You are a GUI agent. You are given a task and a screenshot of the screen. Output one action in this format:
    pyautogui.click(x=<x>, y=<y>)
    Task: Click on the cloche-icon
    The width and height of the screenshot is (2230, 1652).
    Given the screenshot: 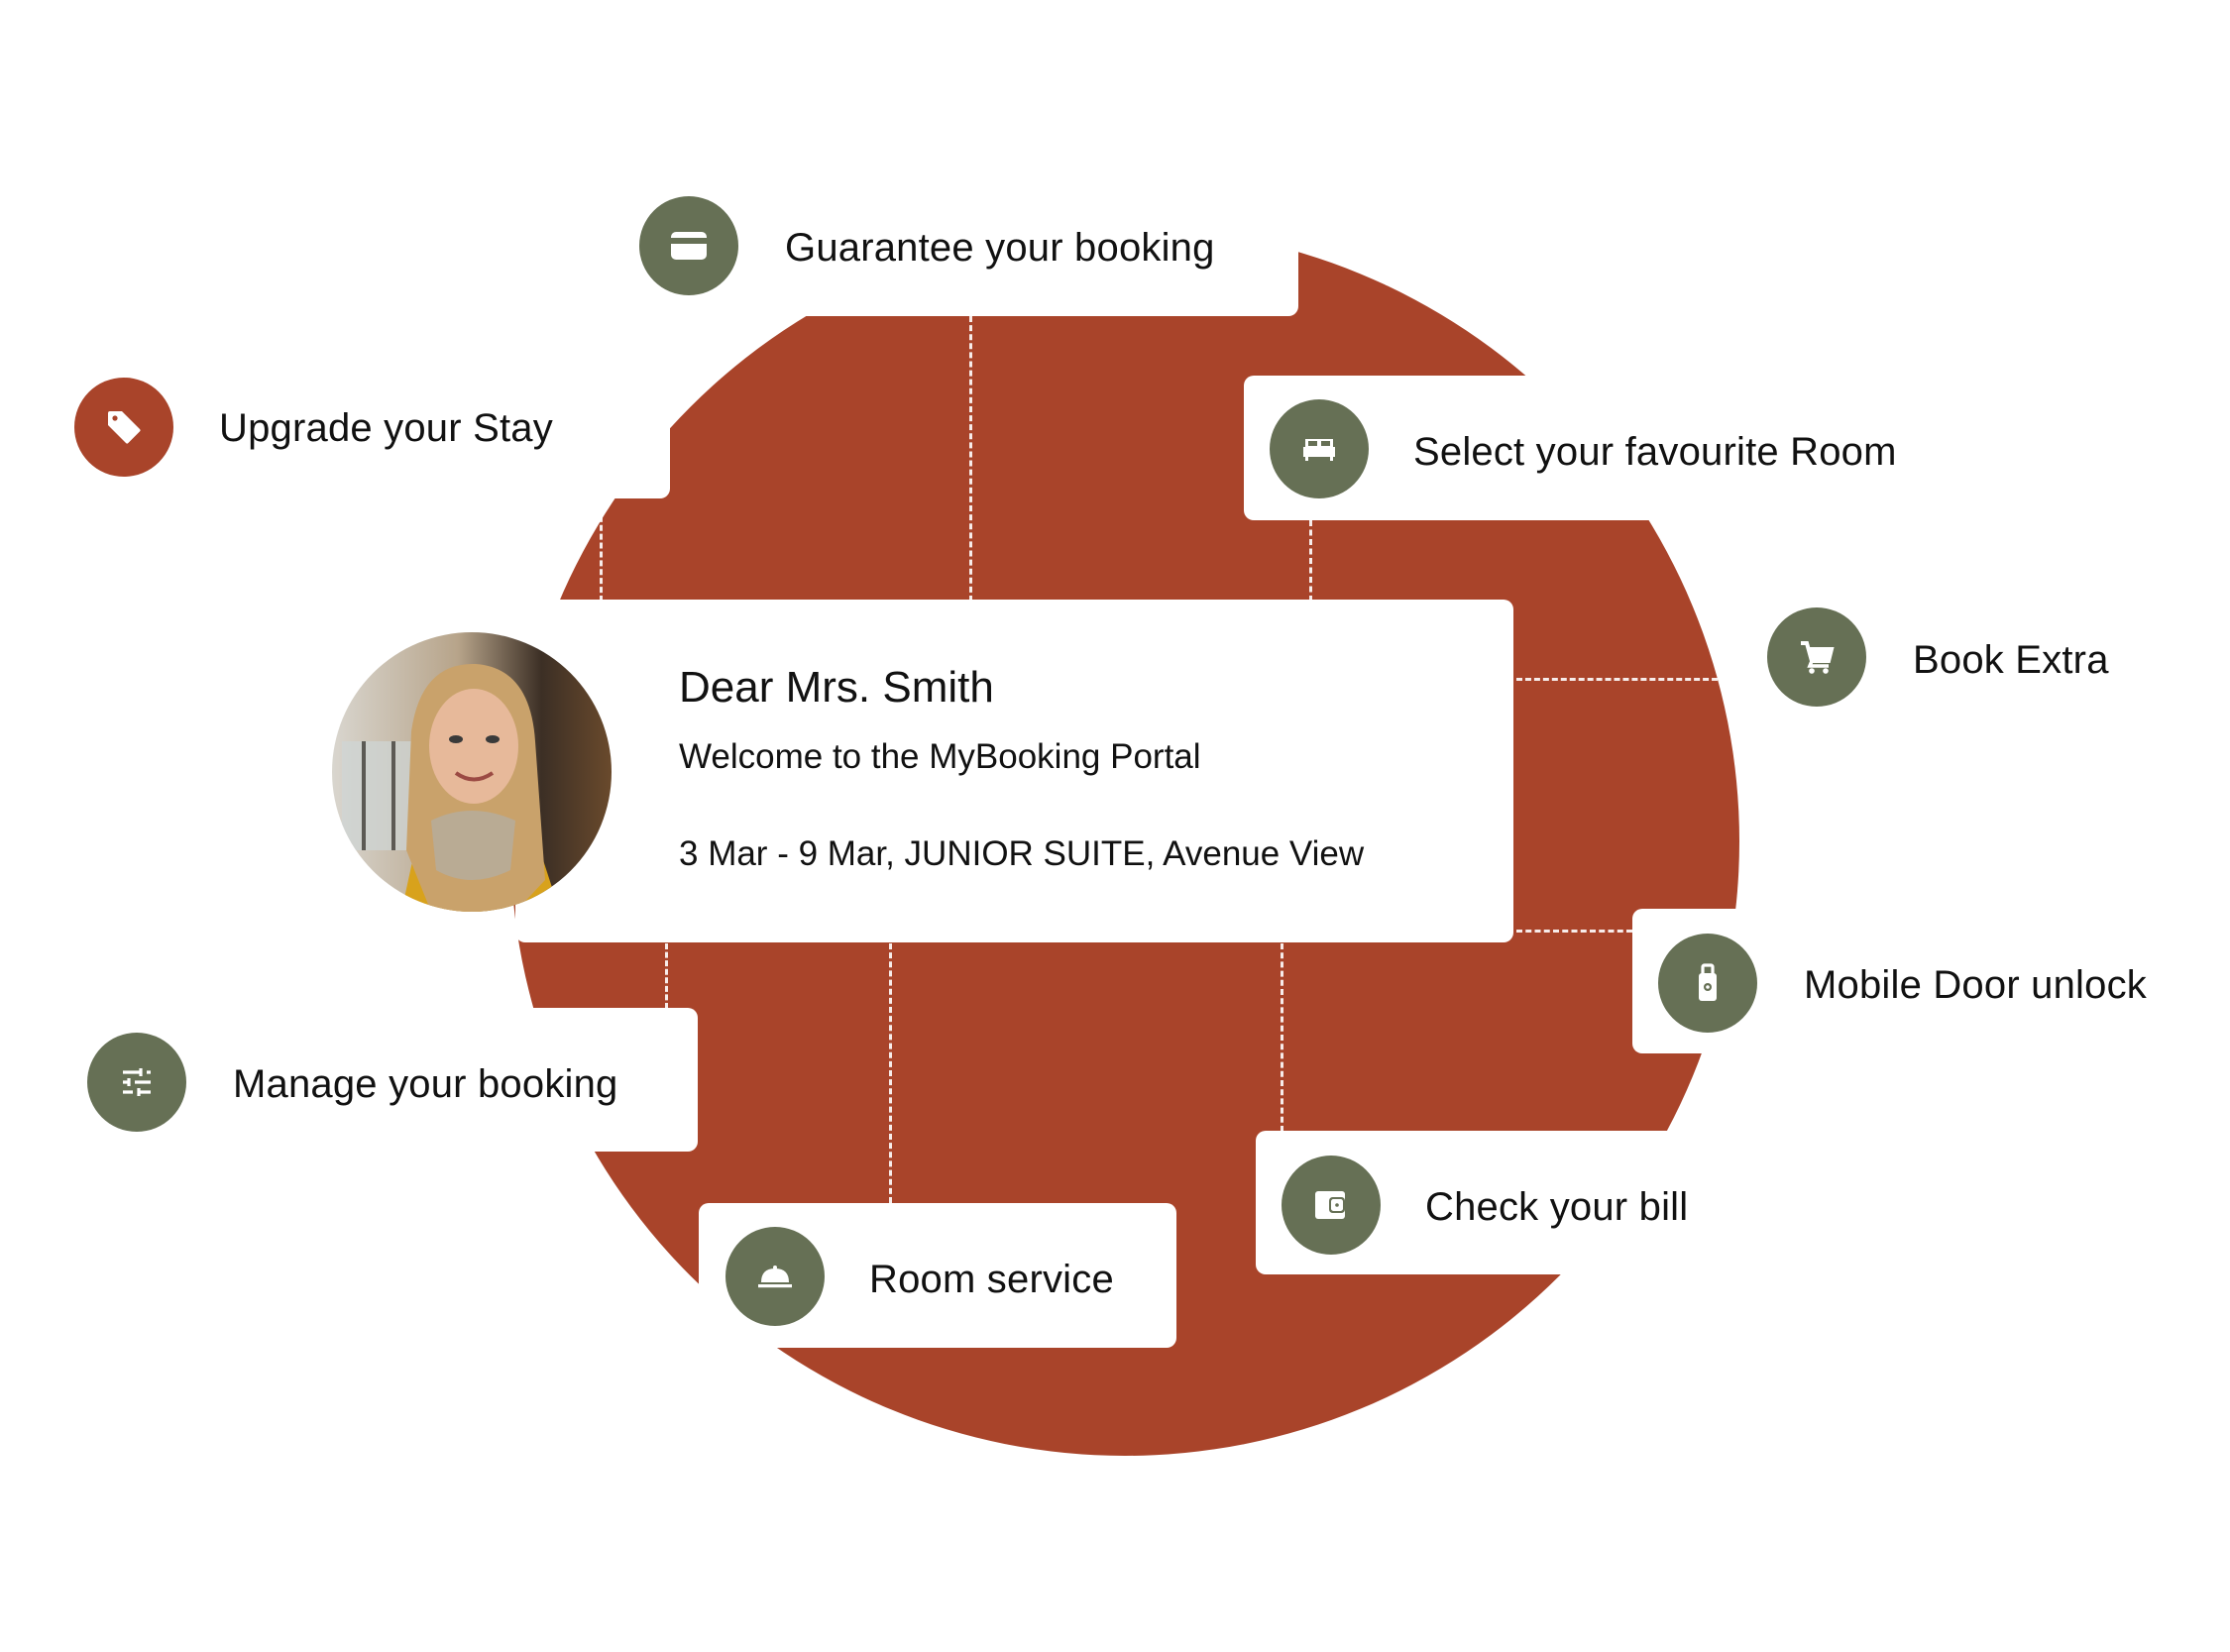 What is the action you would take?
    pyautogui.click(x=775, y=1276)
    